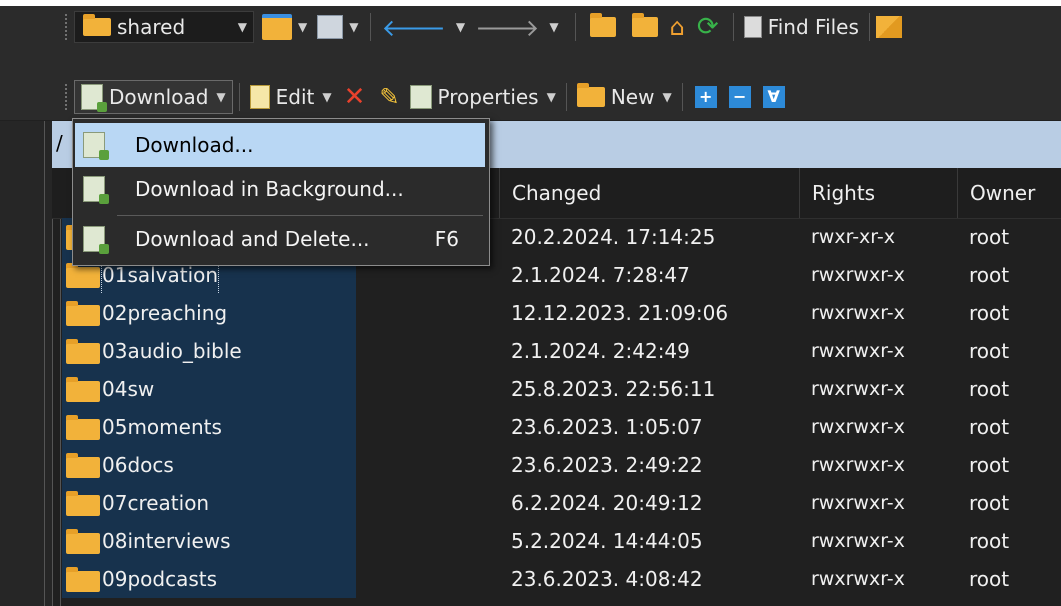  What do you see at coordinates (355, 97) in the screenshot?
I see `delete-icon: ✕` at bounding box center [355, 97].